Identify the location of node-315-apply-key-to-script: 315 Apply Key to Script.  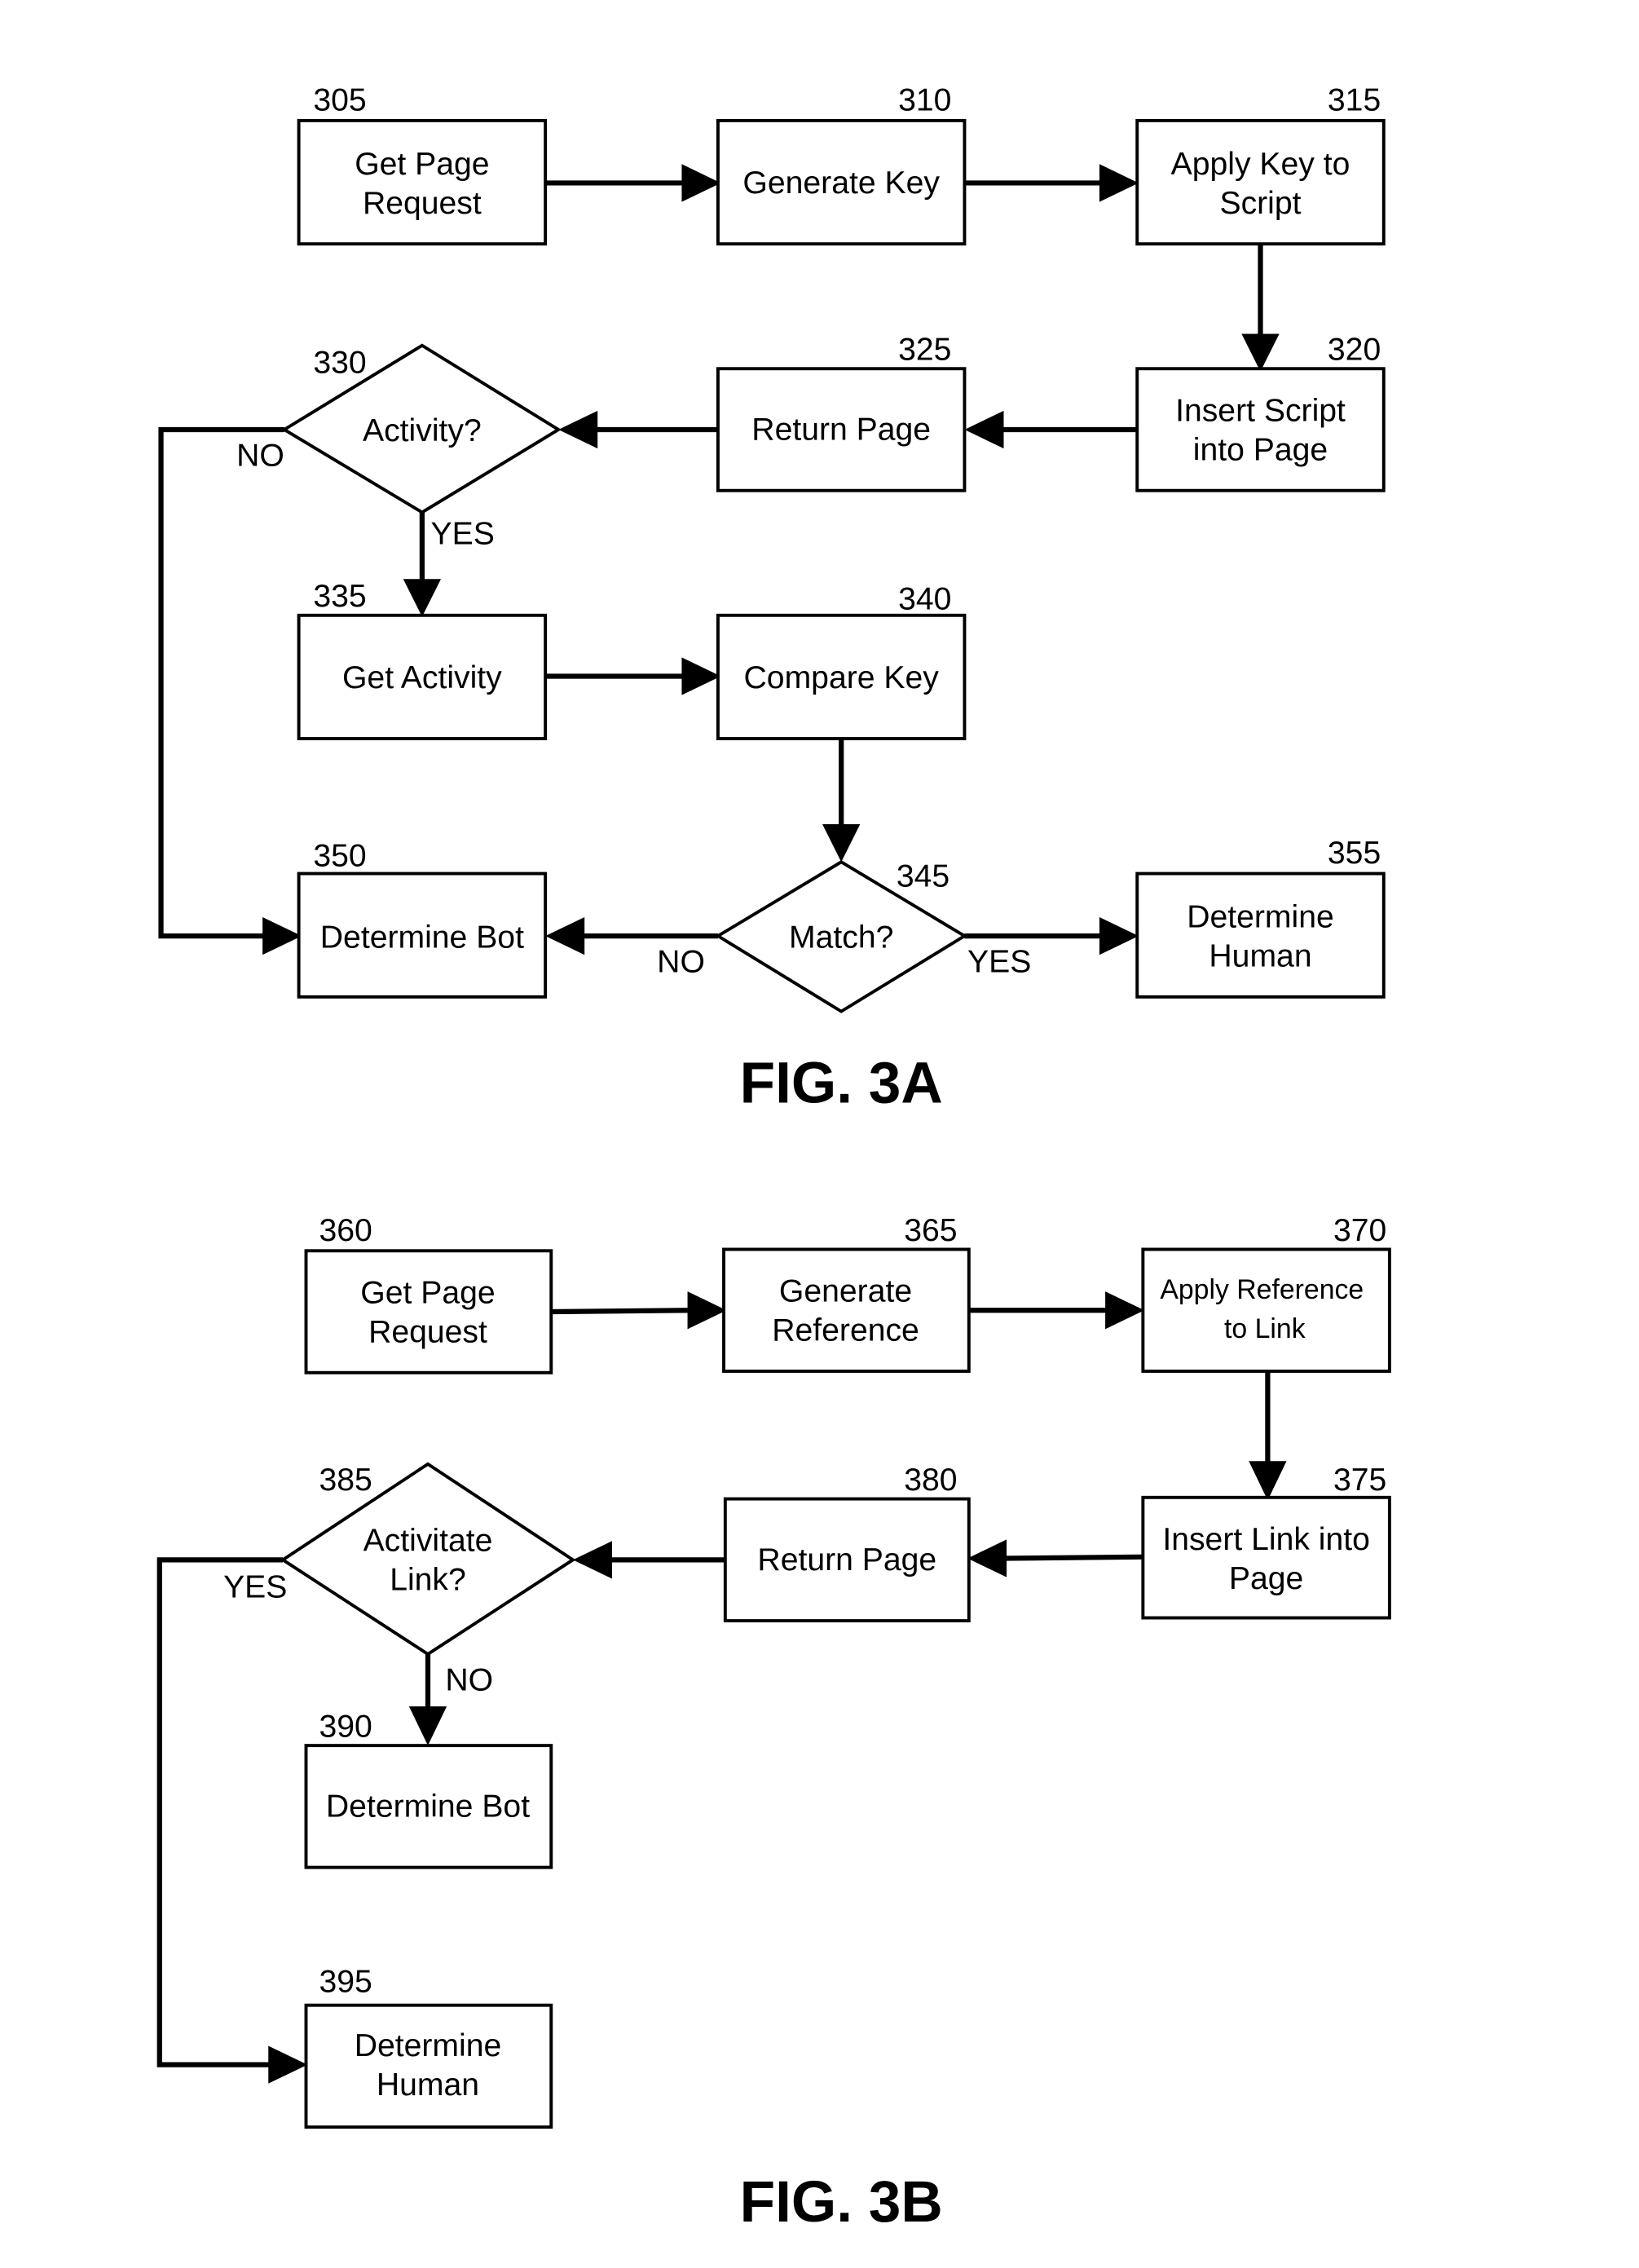
(1260, 164).